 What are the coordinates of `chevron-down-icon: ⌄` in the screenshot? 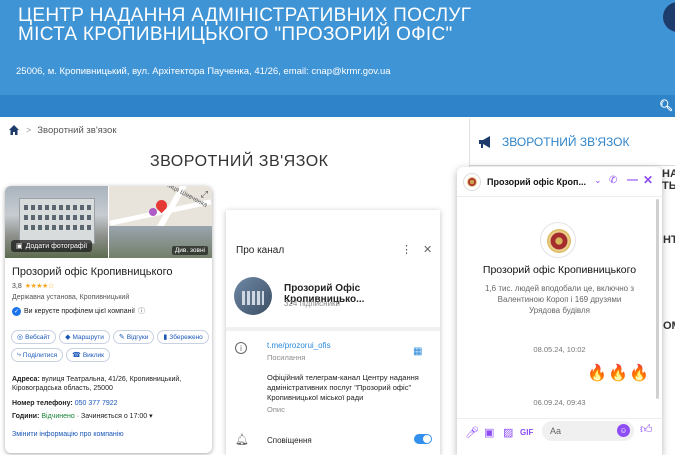 It's located at (598, 180).